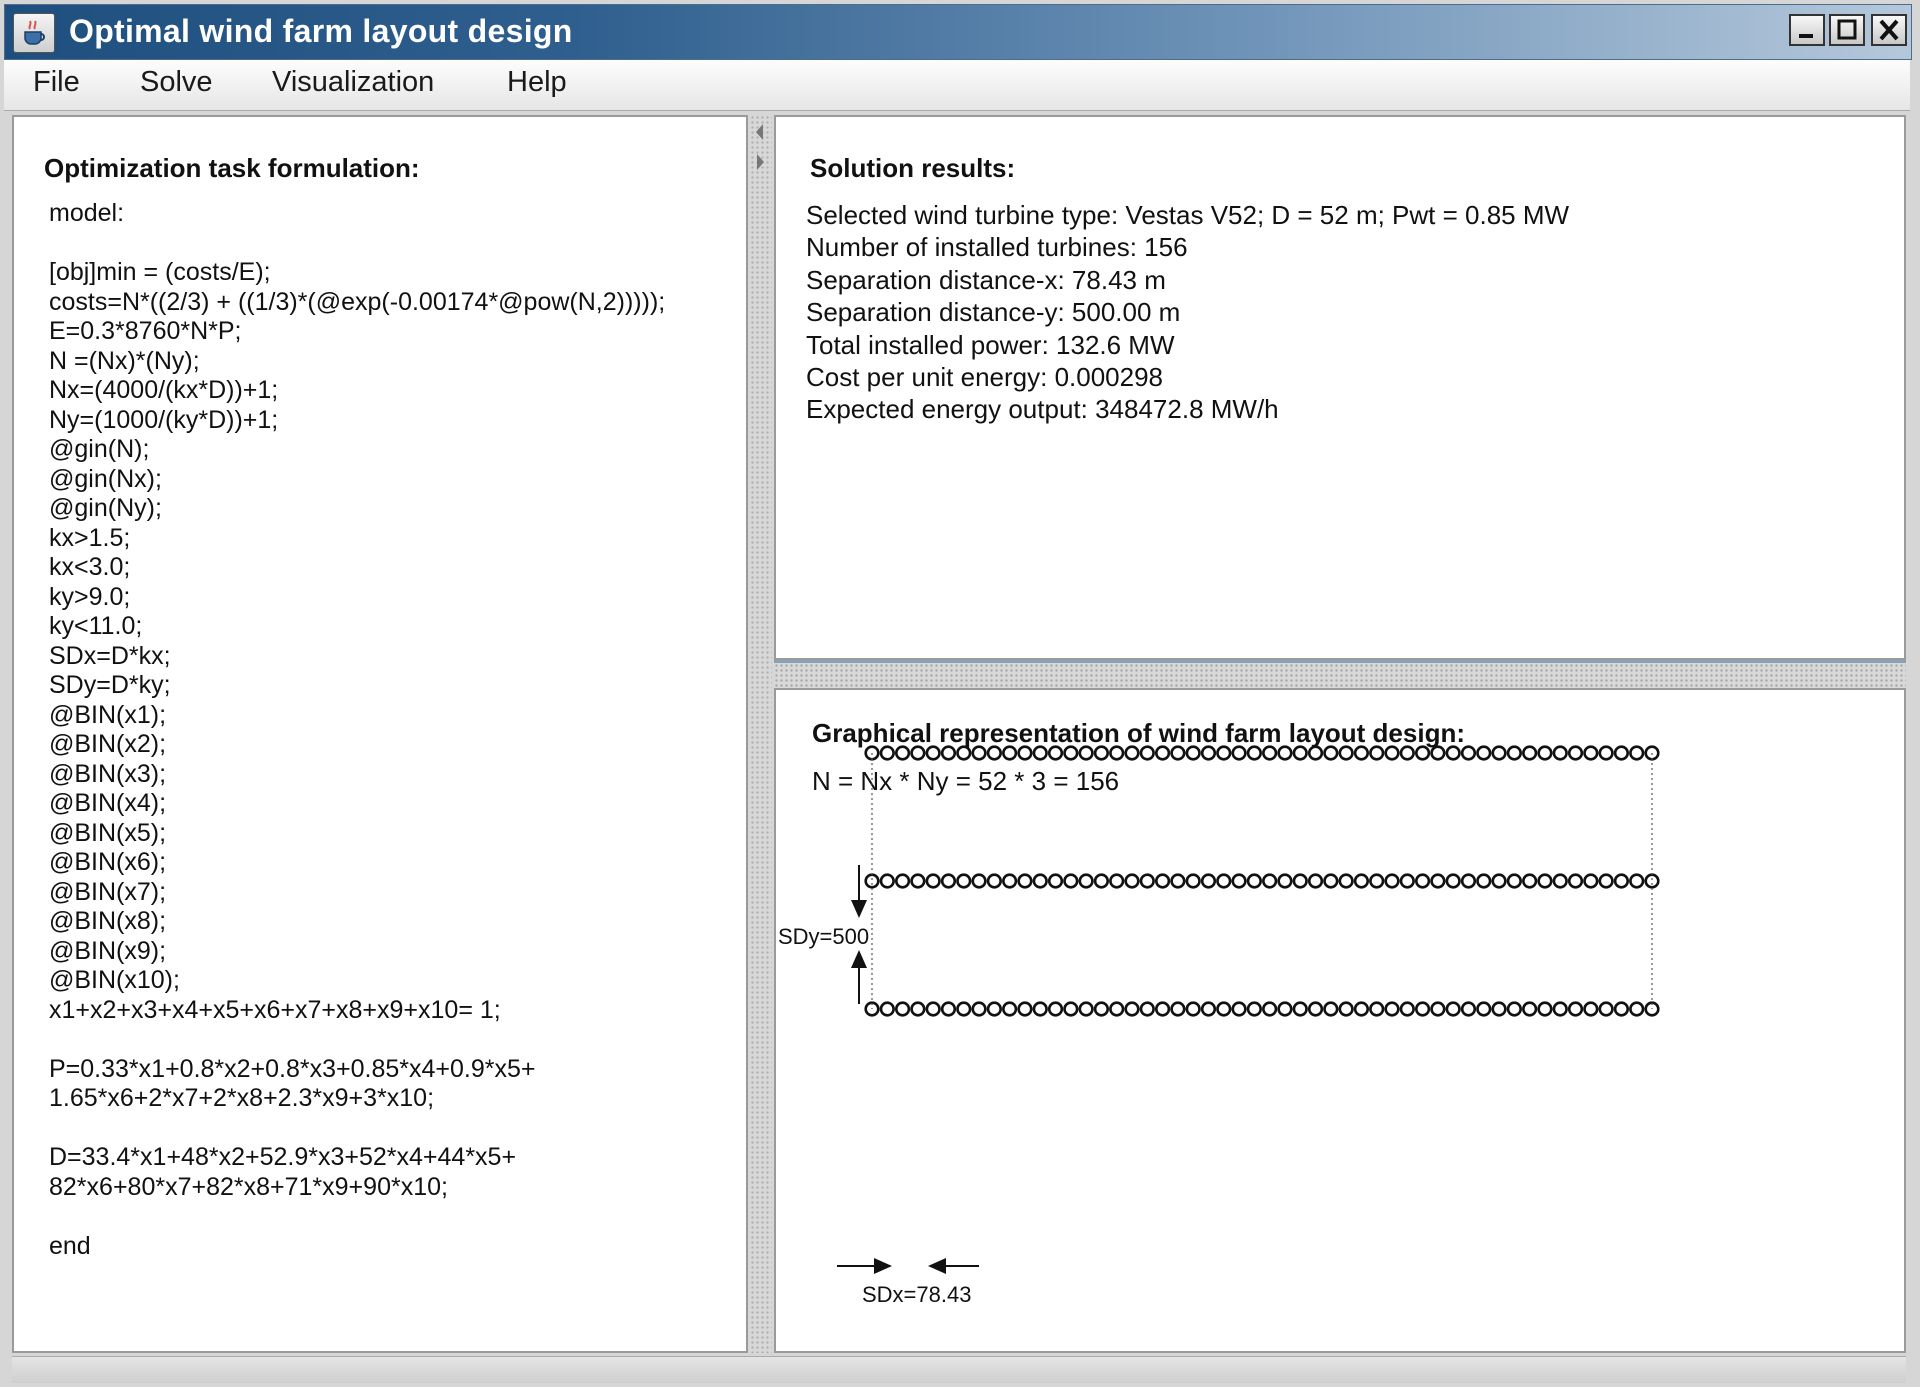 The image size is (1920, 1387). I want to click on result-line: Expected energy output: 348472.8 MW/h, so click(1042, 409).